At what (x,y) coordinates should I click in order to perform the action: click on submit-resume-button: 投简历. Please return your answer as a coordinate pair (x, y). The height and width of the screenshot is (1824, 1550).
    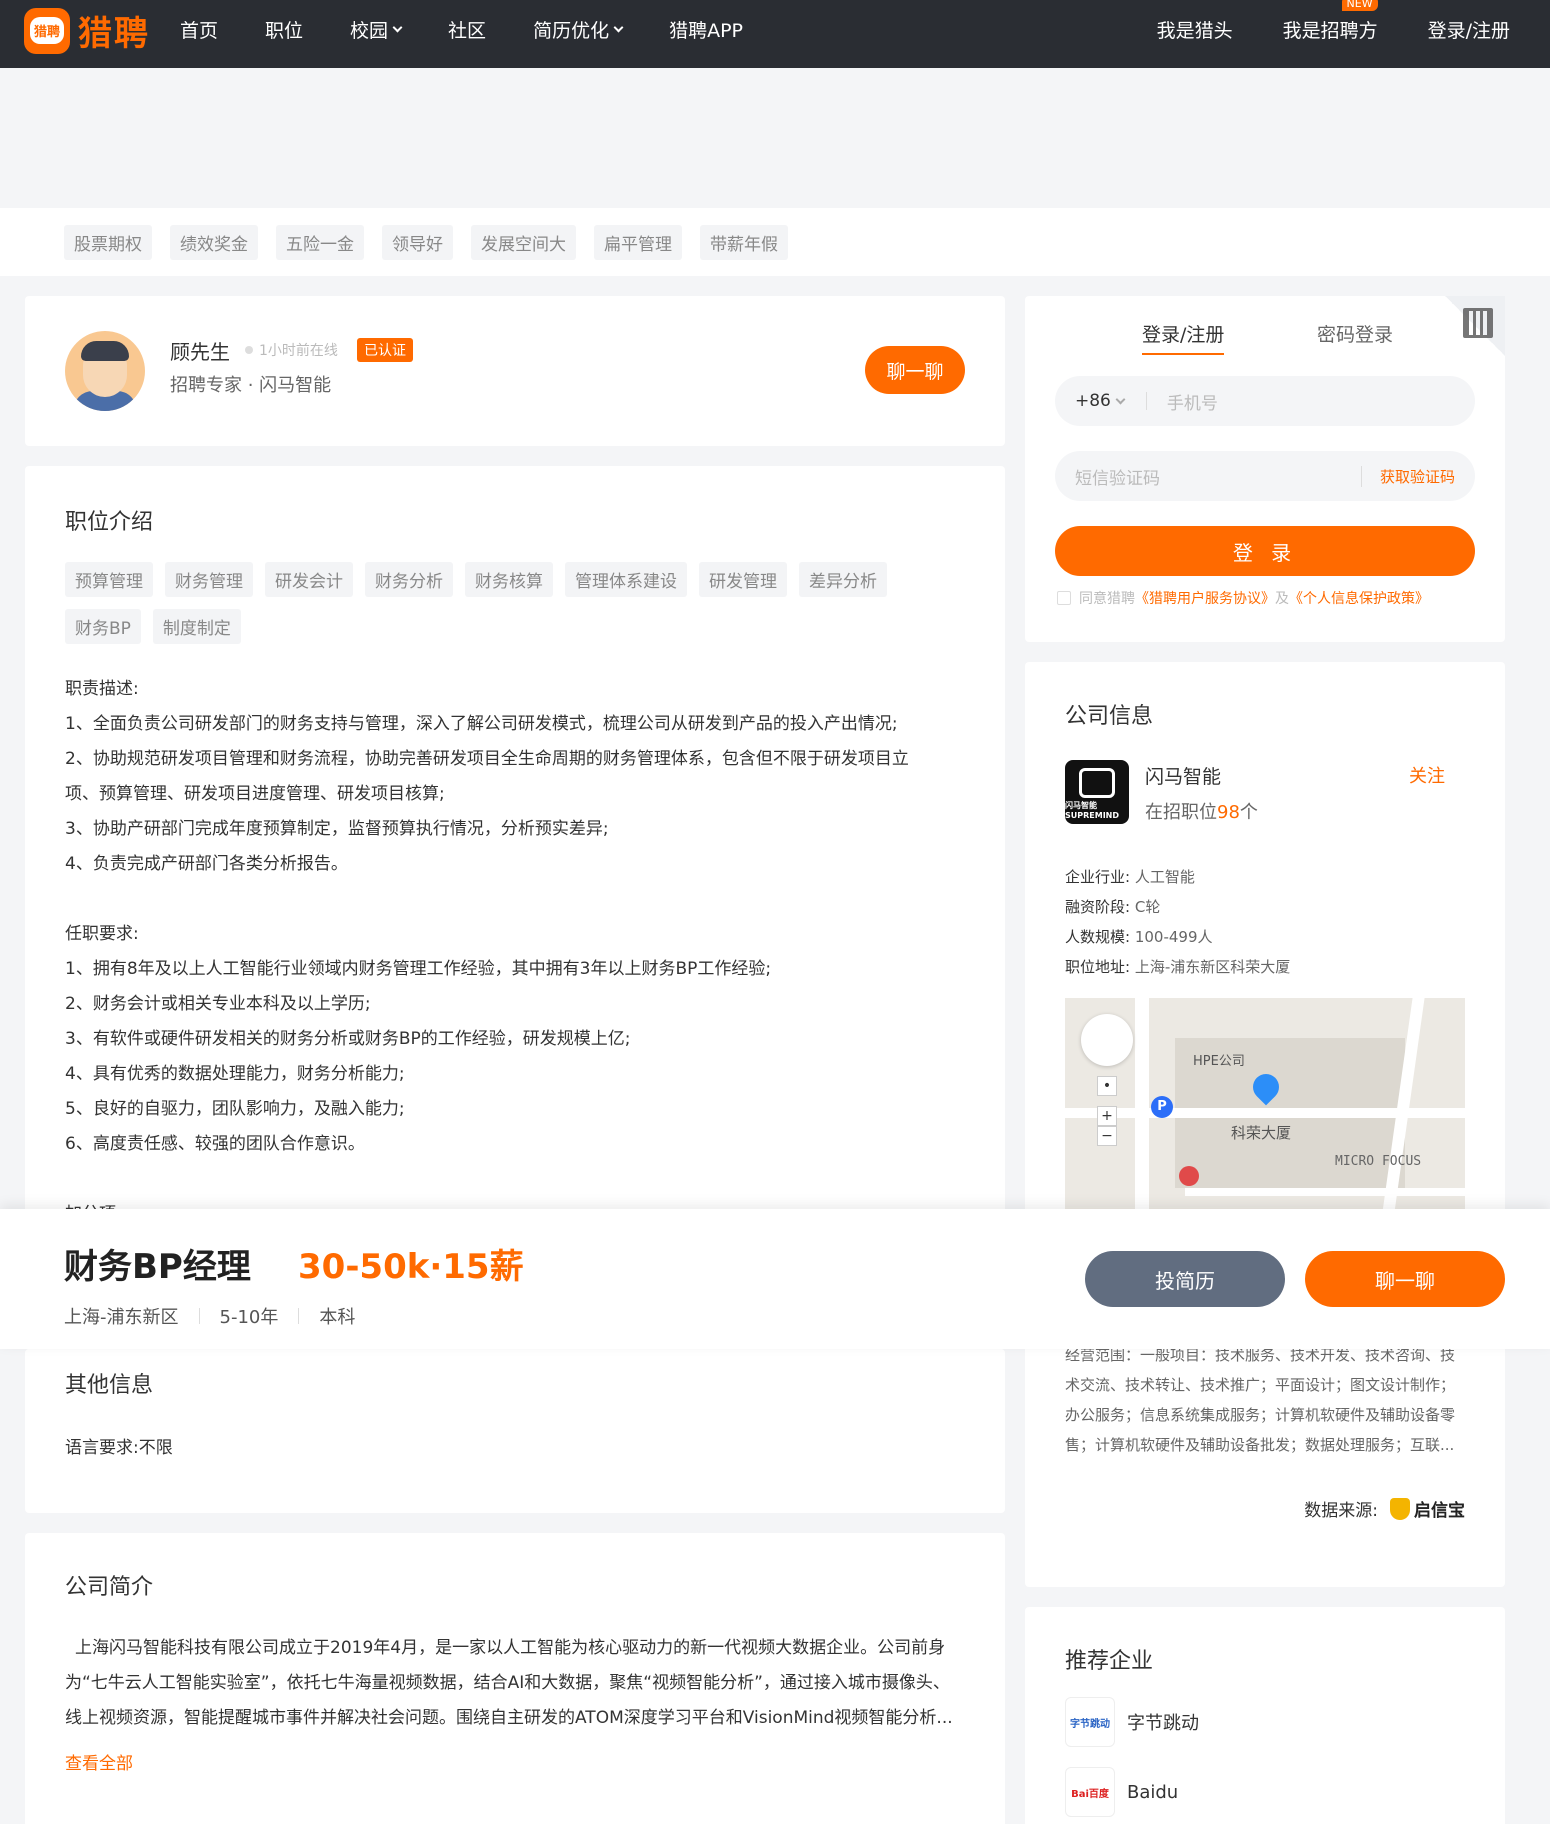
    Looking at the image, I should click on (1185, 1279).